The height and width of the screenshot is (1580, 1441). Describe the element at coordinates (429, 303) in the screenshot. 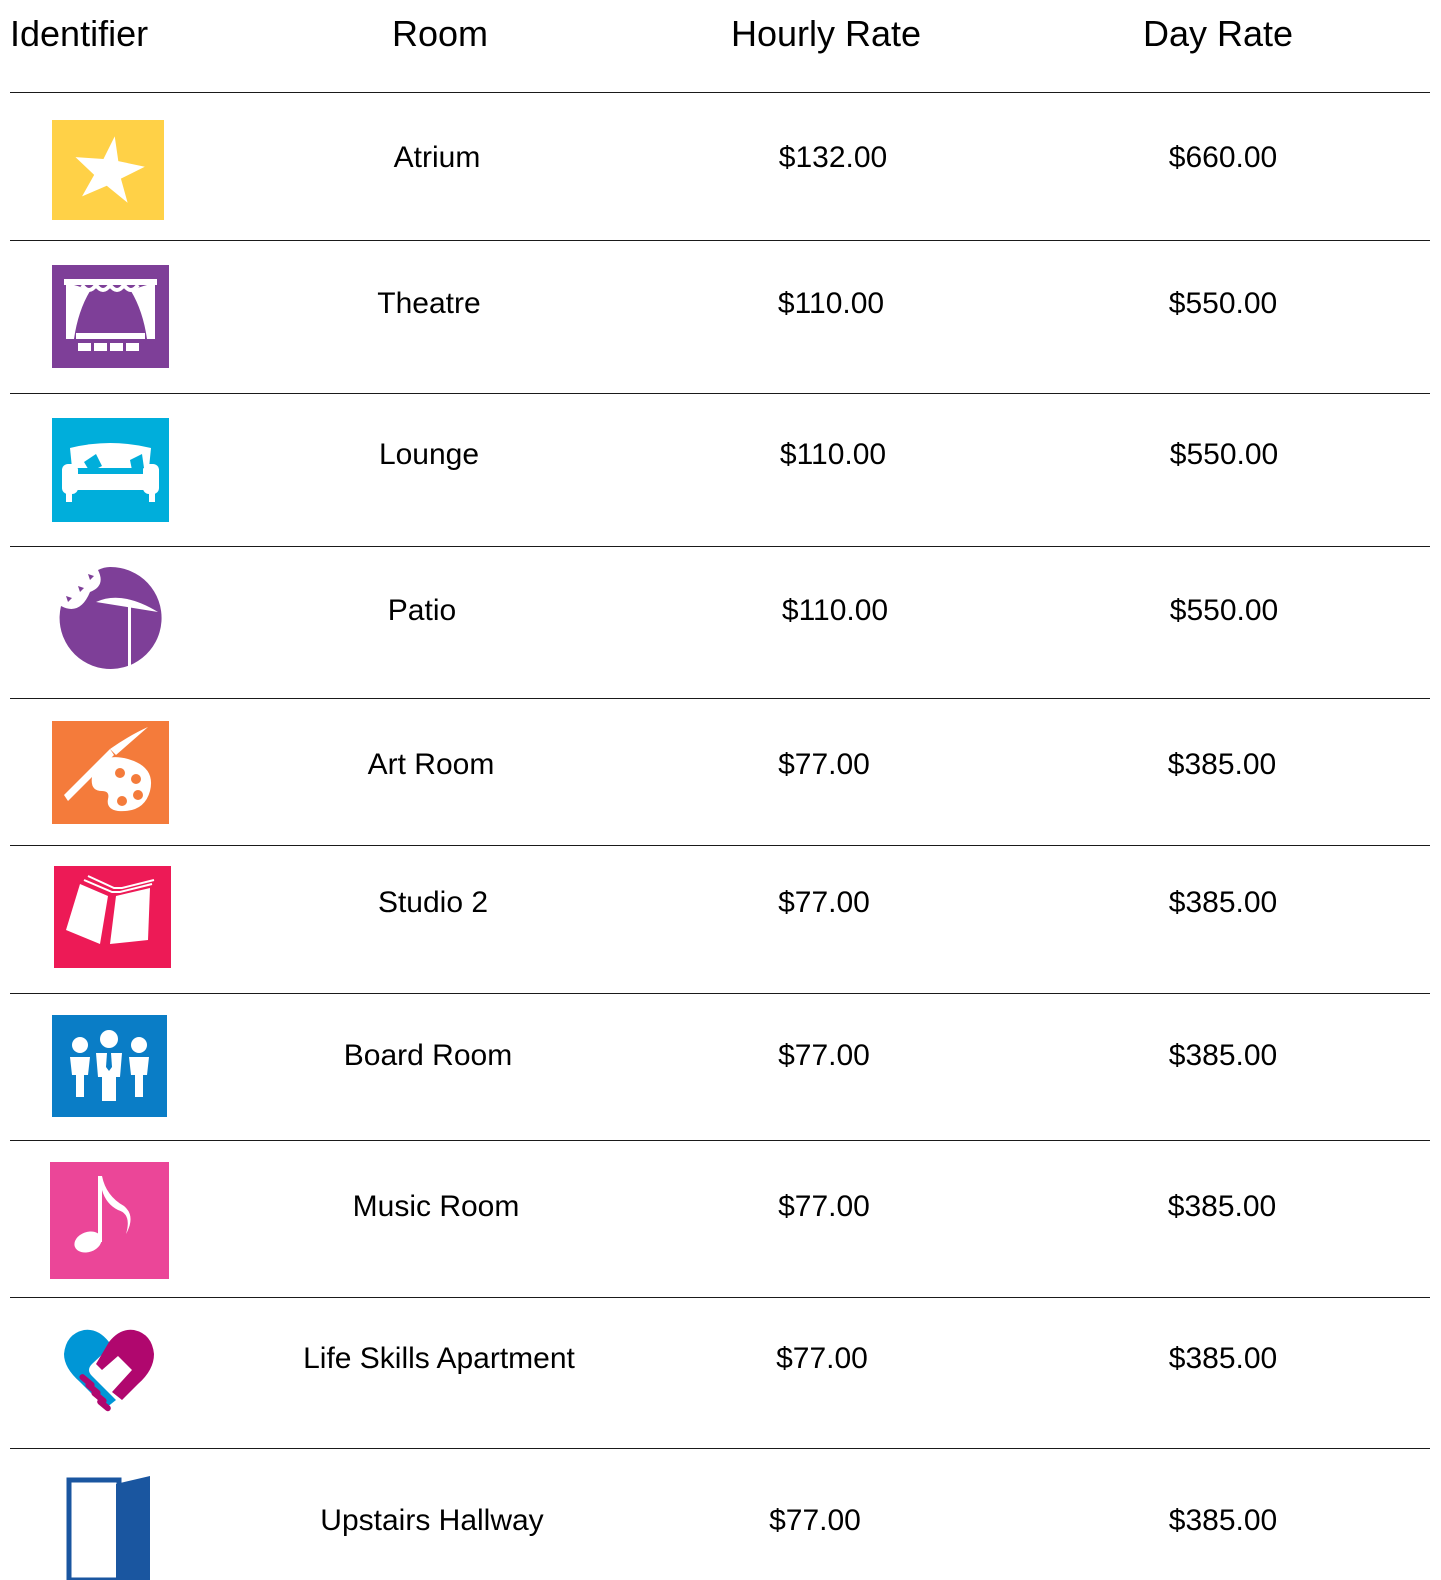

I see `room-name: Theatre` at that location.